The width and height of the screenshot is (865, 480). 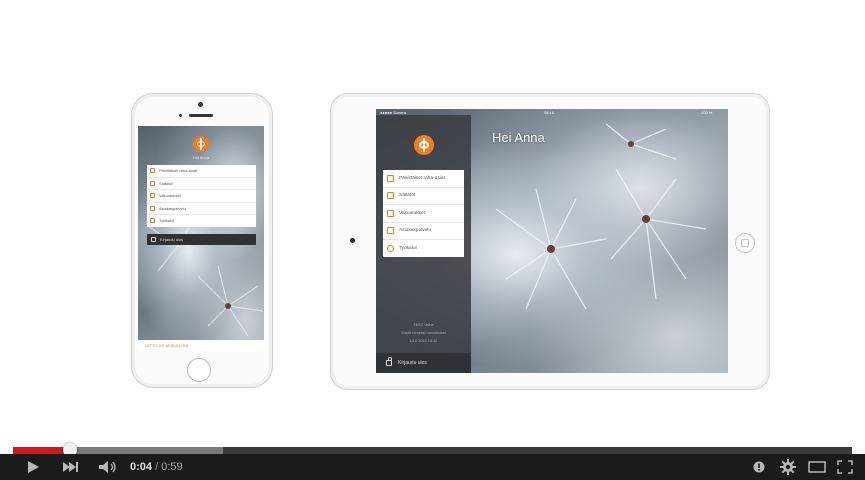 I want to click on footer-line: Käytit viimeksi tunnuksiasi, so click(x=423, y=333).